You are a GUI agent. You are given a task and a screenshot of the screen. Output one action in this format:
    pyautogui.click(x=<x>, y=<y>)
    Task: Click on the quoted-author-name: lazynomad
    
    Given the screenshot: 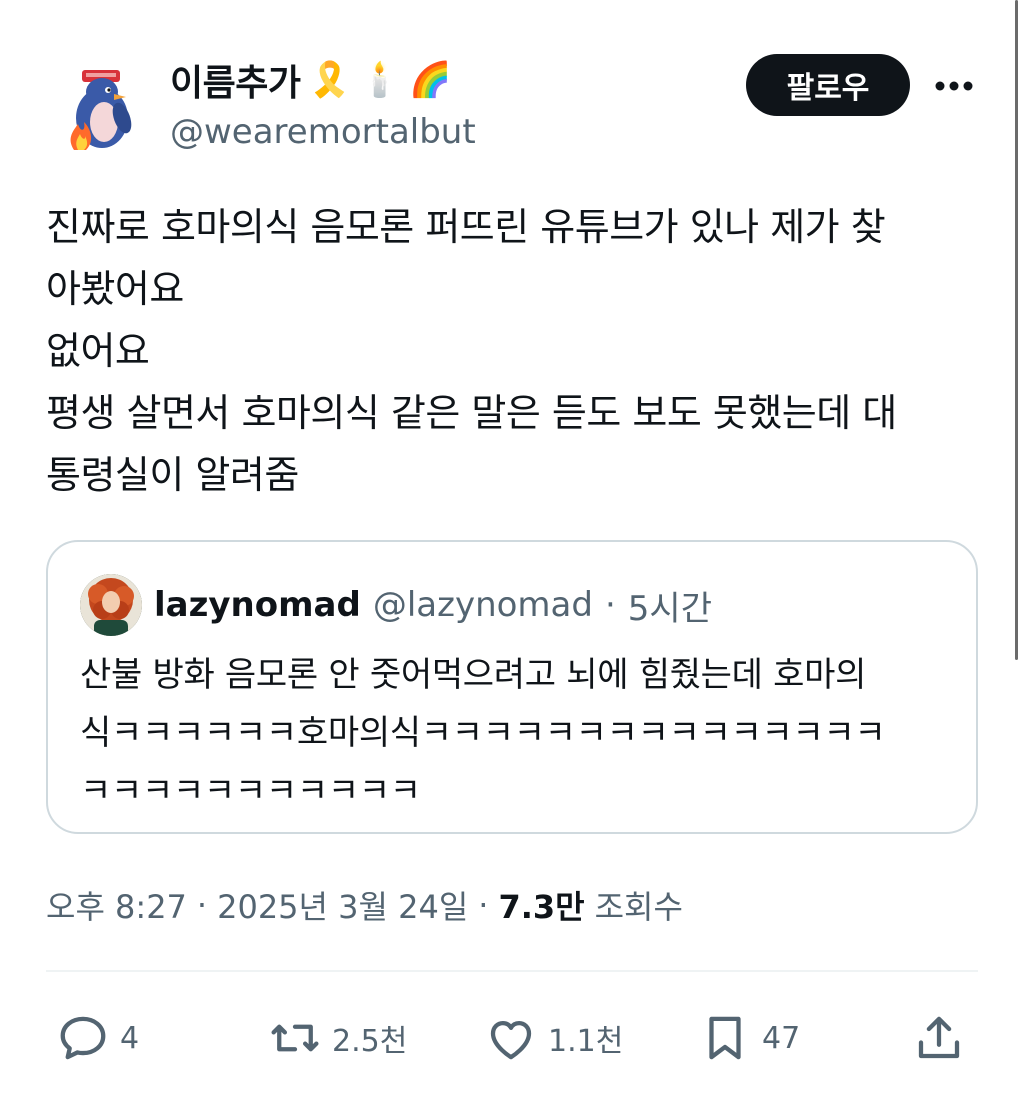 What is the action you would take?
    pyautogui.click(x=257, y=605)
    